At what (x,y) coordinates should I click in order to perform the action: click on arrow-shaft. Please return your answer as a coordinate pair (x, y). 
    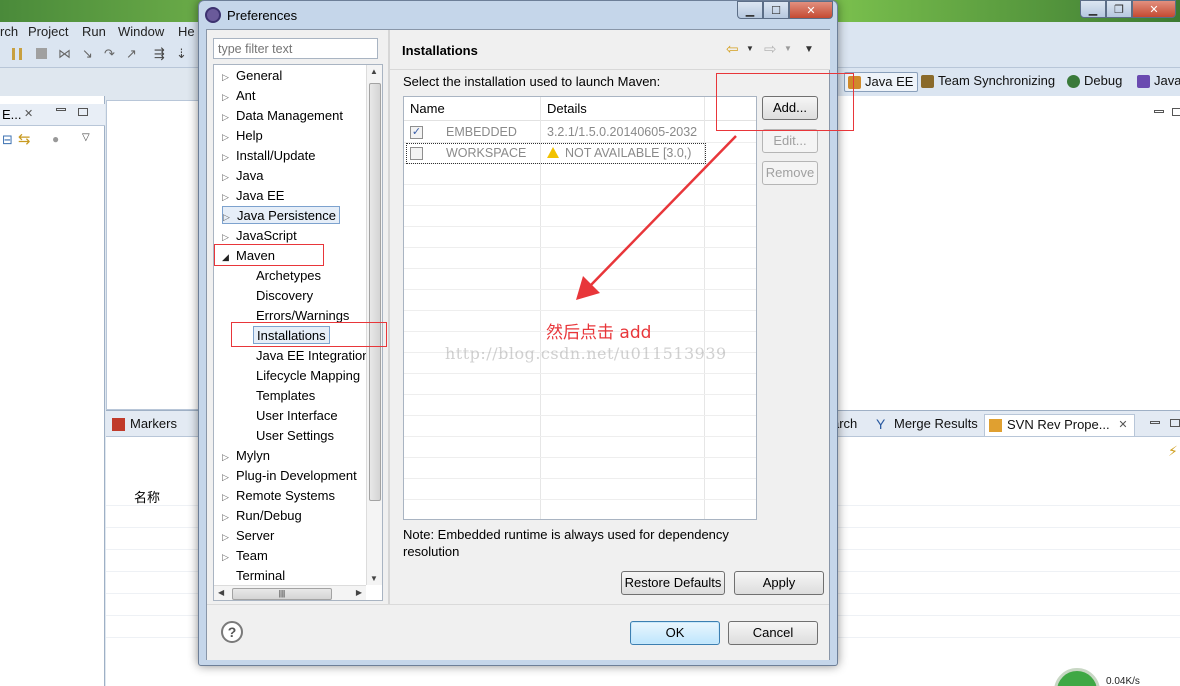
    Looking at the image, I should click on (663, 211).